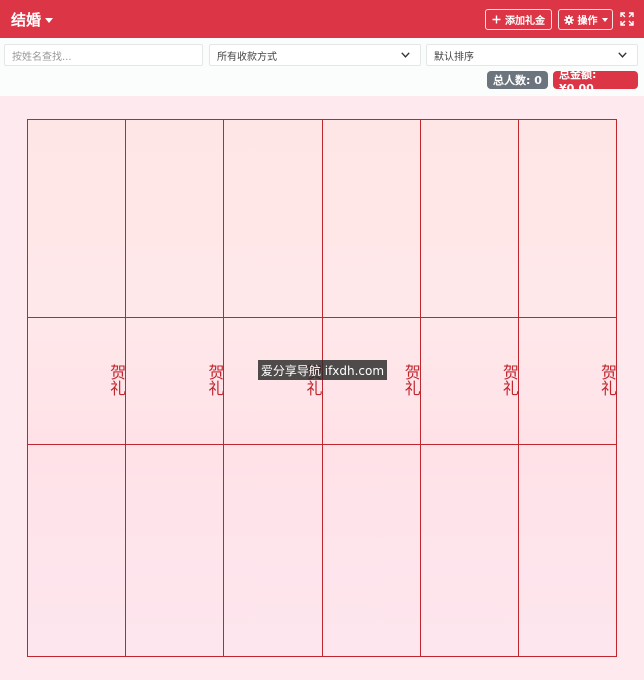 The height and width of the screenshot is (680, 644). I want to click on gear-icon, so click(568, 19).